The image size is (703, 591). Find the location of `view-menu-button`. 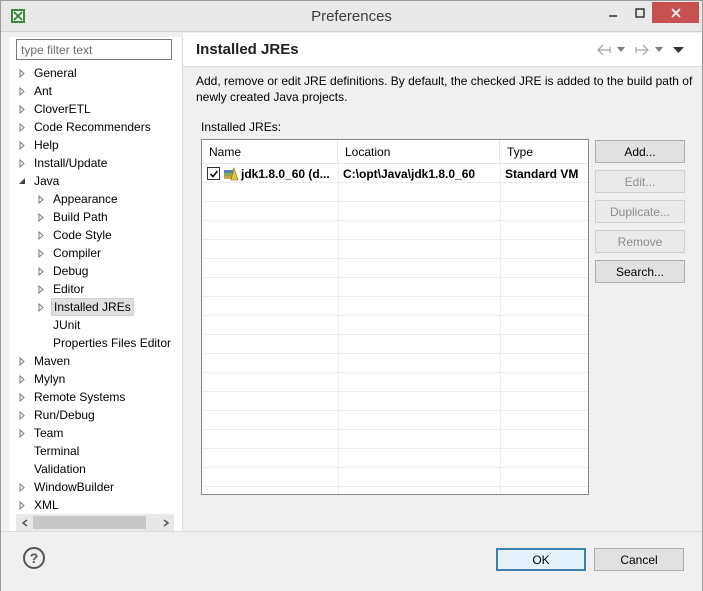

view-menu-button is located at coordinates (678, 50).